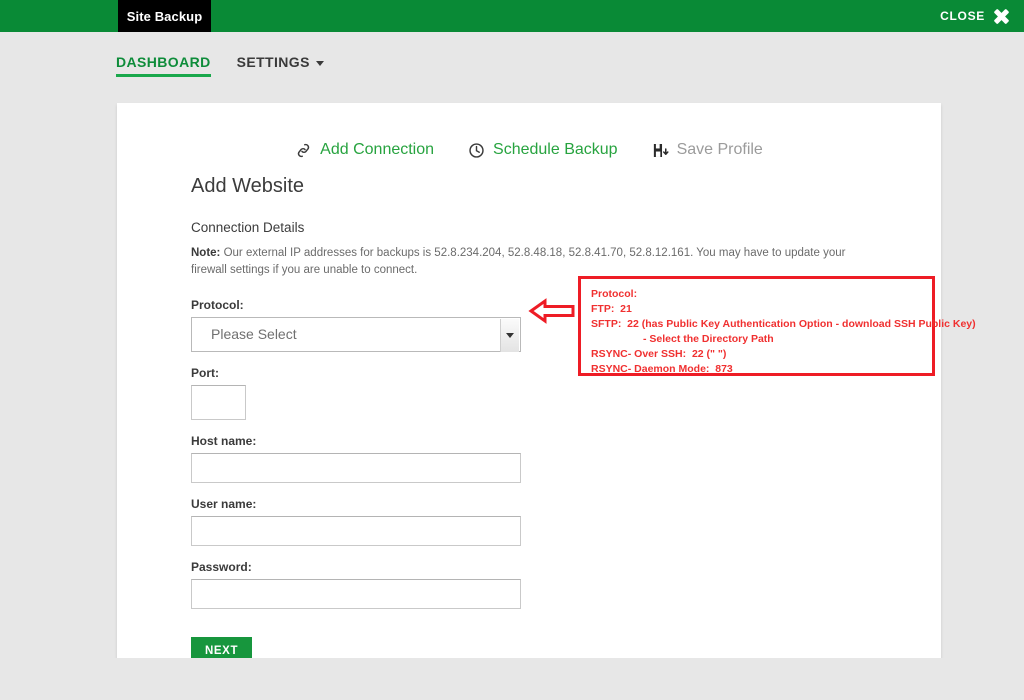 This screenshot has width=1024, height=700. What do you see at coordinates (248, 186) in the screenshot?
I see `page-title: Add Website` at bounding box center [248, 186].